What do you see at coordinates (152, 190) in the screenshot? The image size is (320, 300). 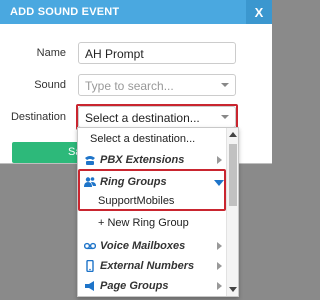 I see `ring-groups-highlight-box` at bounding box center [152, 190].